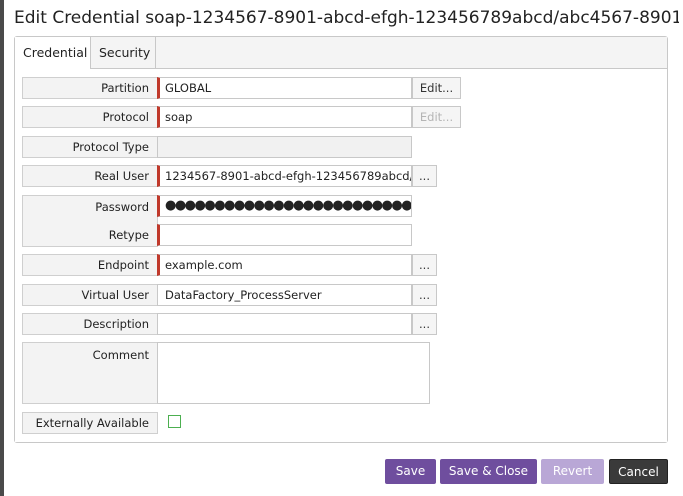  I want to click on endpoint-field: example.com, so click(284, 265).